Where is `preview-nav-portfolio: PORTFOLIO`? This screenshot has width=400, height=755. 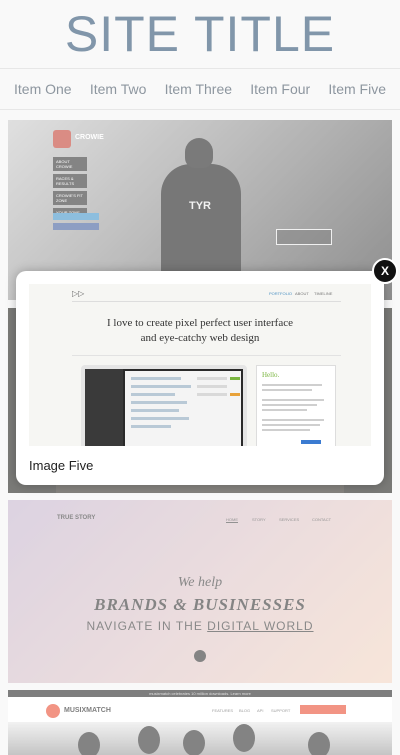 preview-nav-portfolio: PORTFOLIO is located at coordinates (281, 293).